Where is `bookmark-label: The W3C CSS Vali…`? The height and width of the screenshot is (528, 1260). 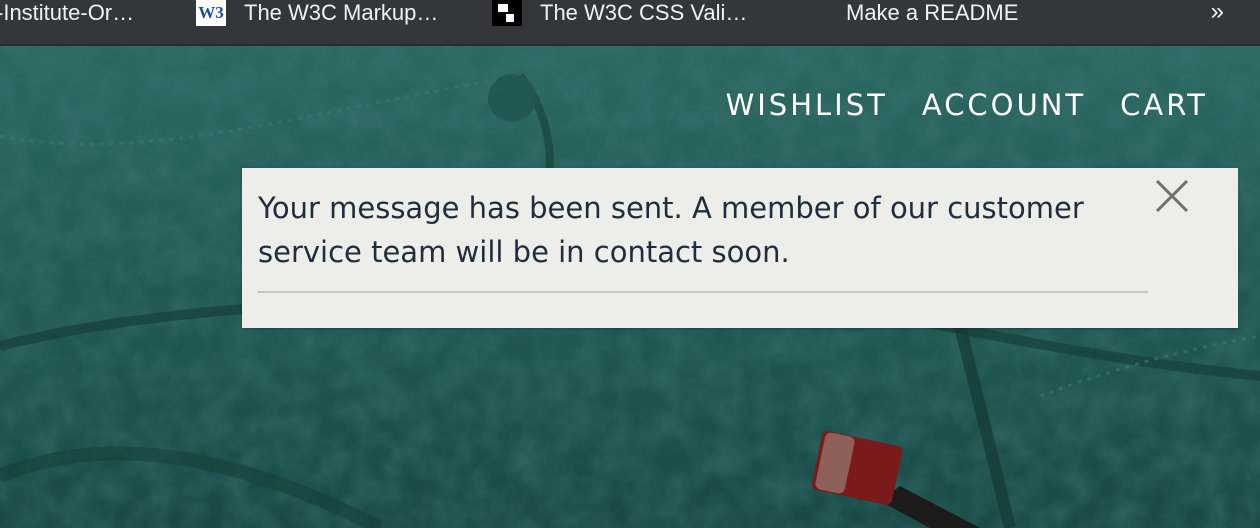 bookmark-label: The W3C CSS Vali… is located at coordinates (644, 12).